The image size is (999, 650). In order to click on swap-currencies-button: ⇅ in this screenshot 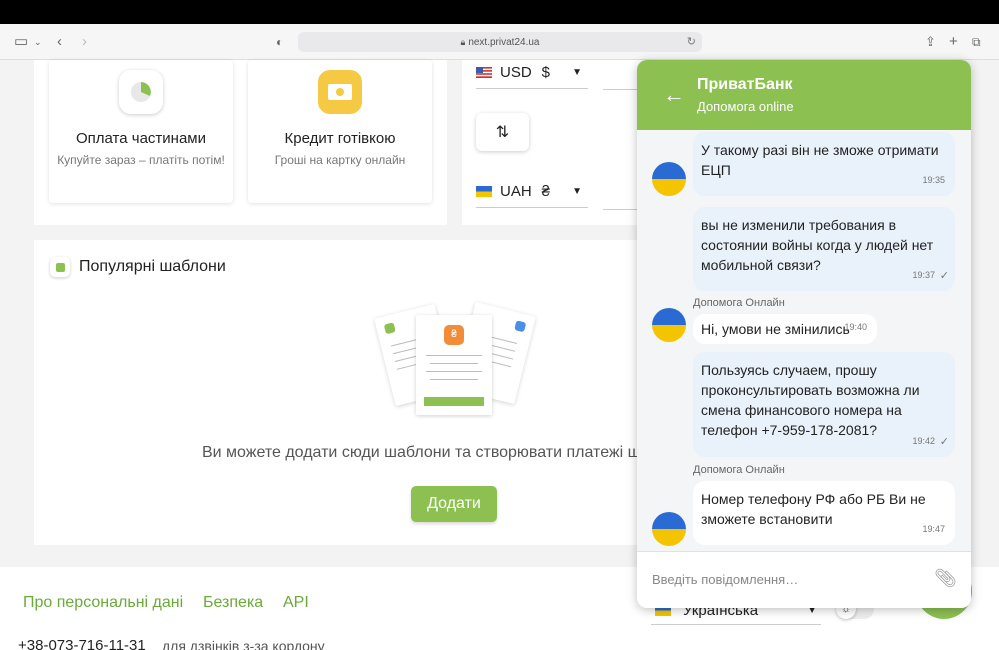, I will do `click(502, 132)`.